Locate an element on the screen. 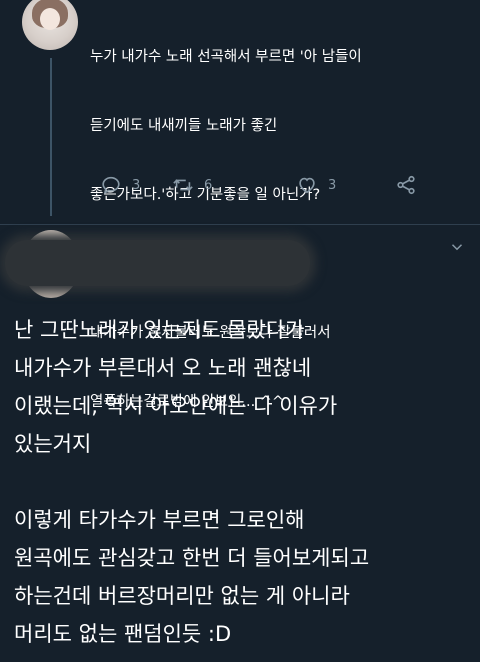  share-icon is located at coordinates (406, 185).